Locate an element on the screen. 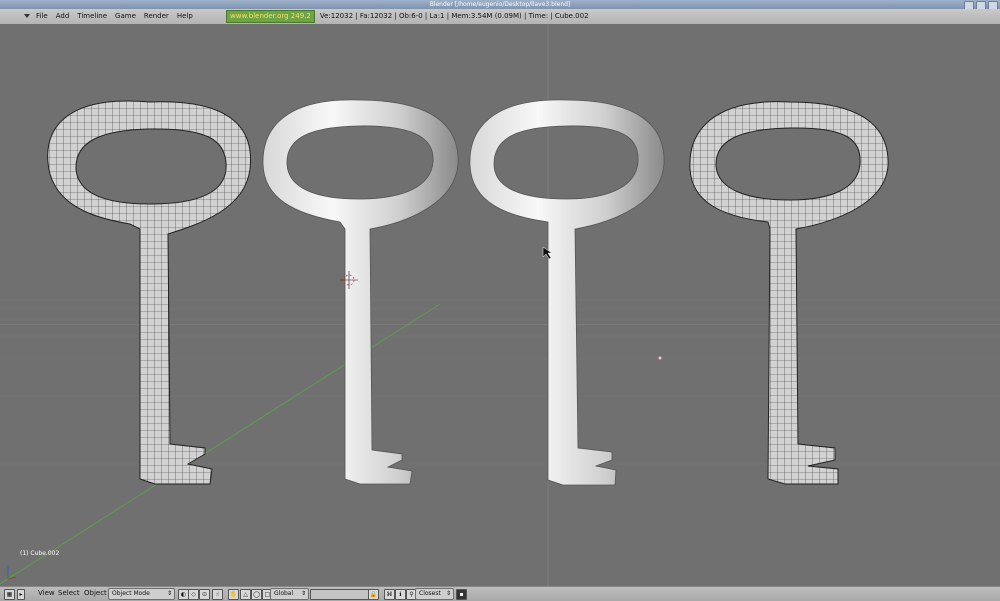  rotate-icon: ◯ is located at coordinates (256, 594).